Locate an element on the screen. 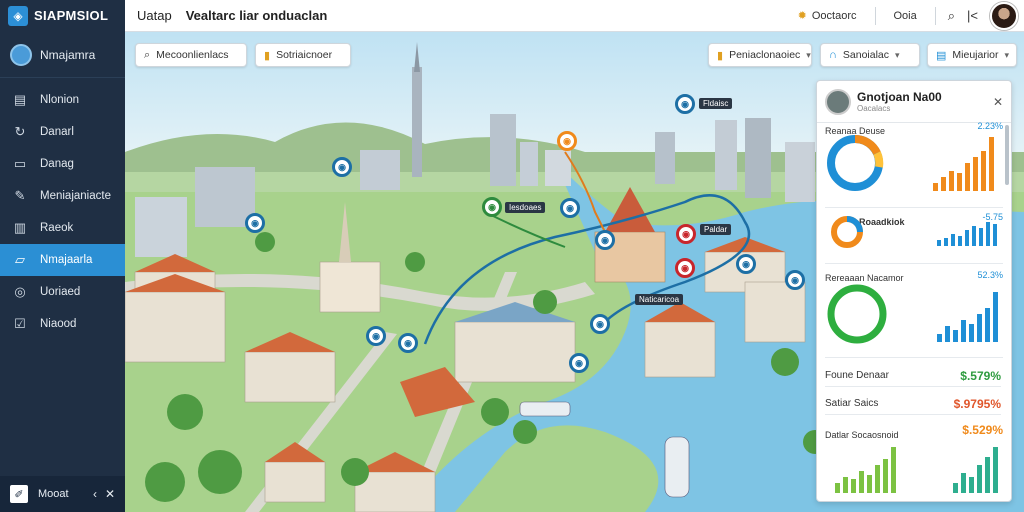  panel-title: Gnotjoan Na00 is located at coordinates (899, 97).